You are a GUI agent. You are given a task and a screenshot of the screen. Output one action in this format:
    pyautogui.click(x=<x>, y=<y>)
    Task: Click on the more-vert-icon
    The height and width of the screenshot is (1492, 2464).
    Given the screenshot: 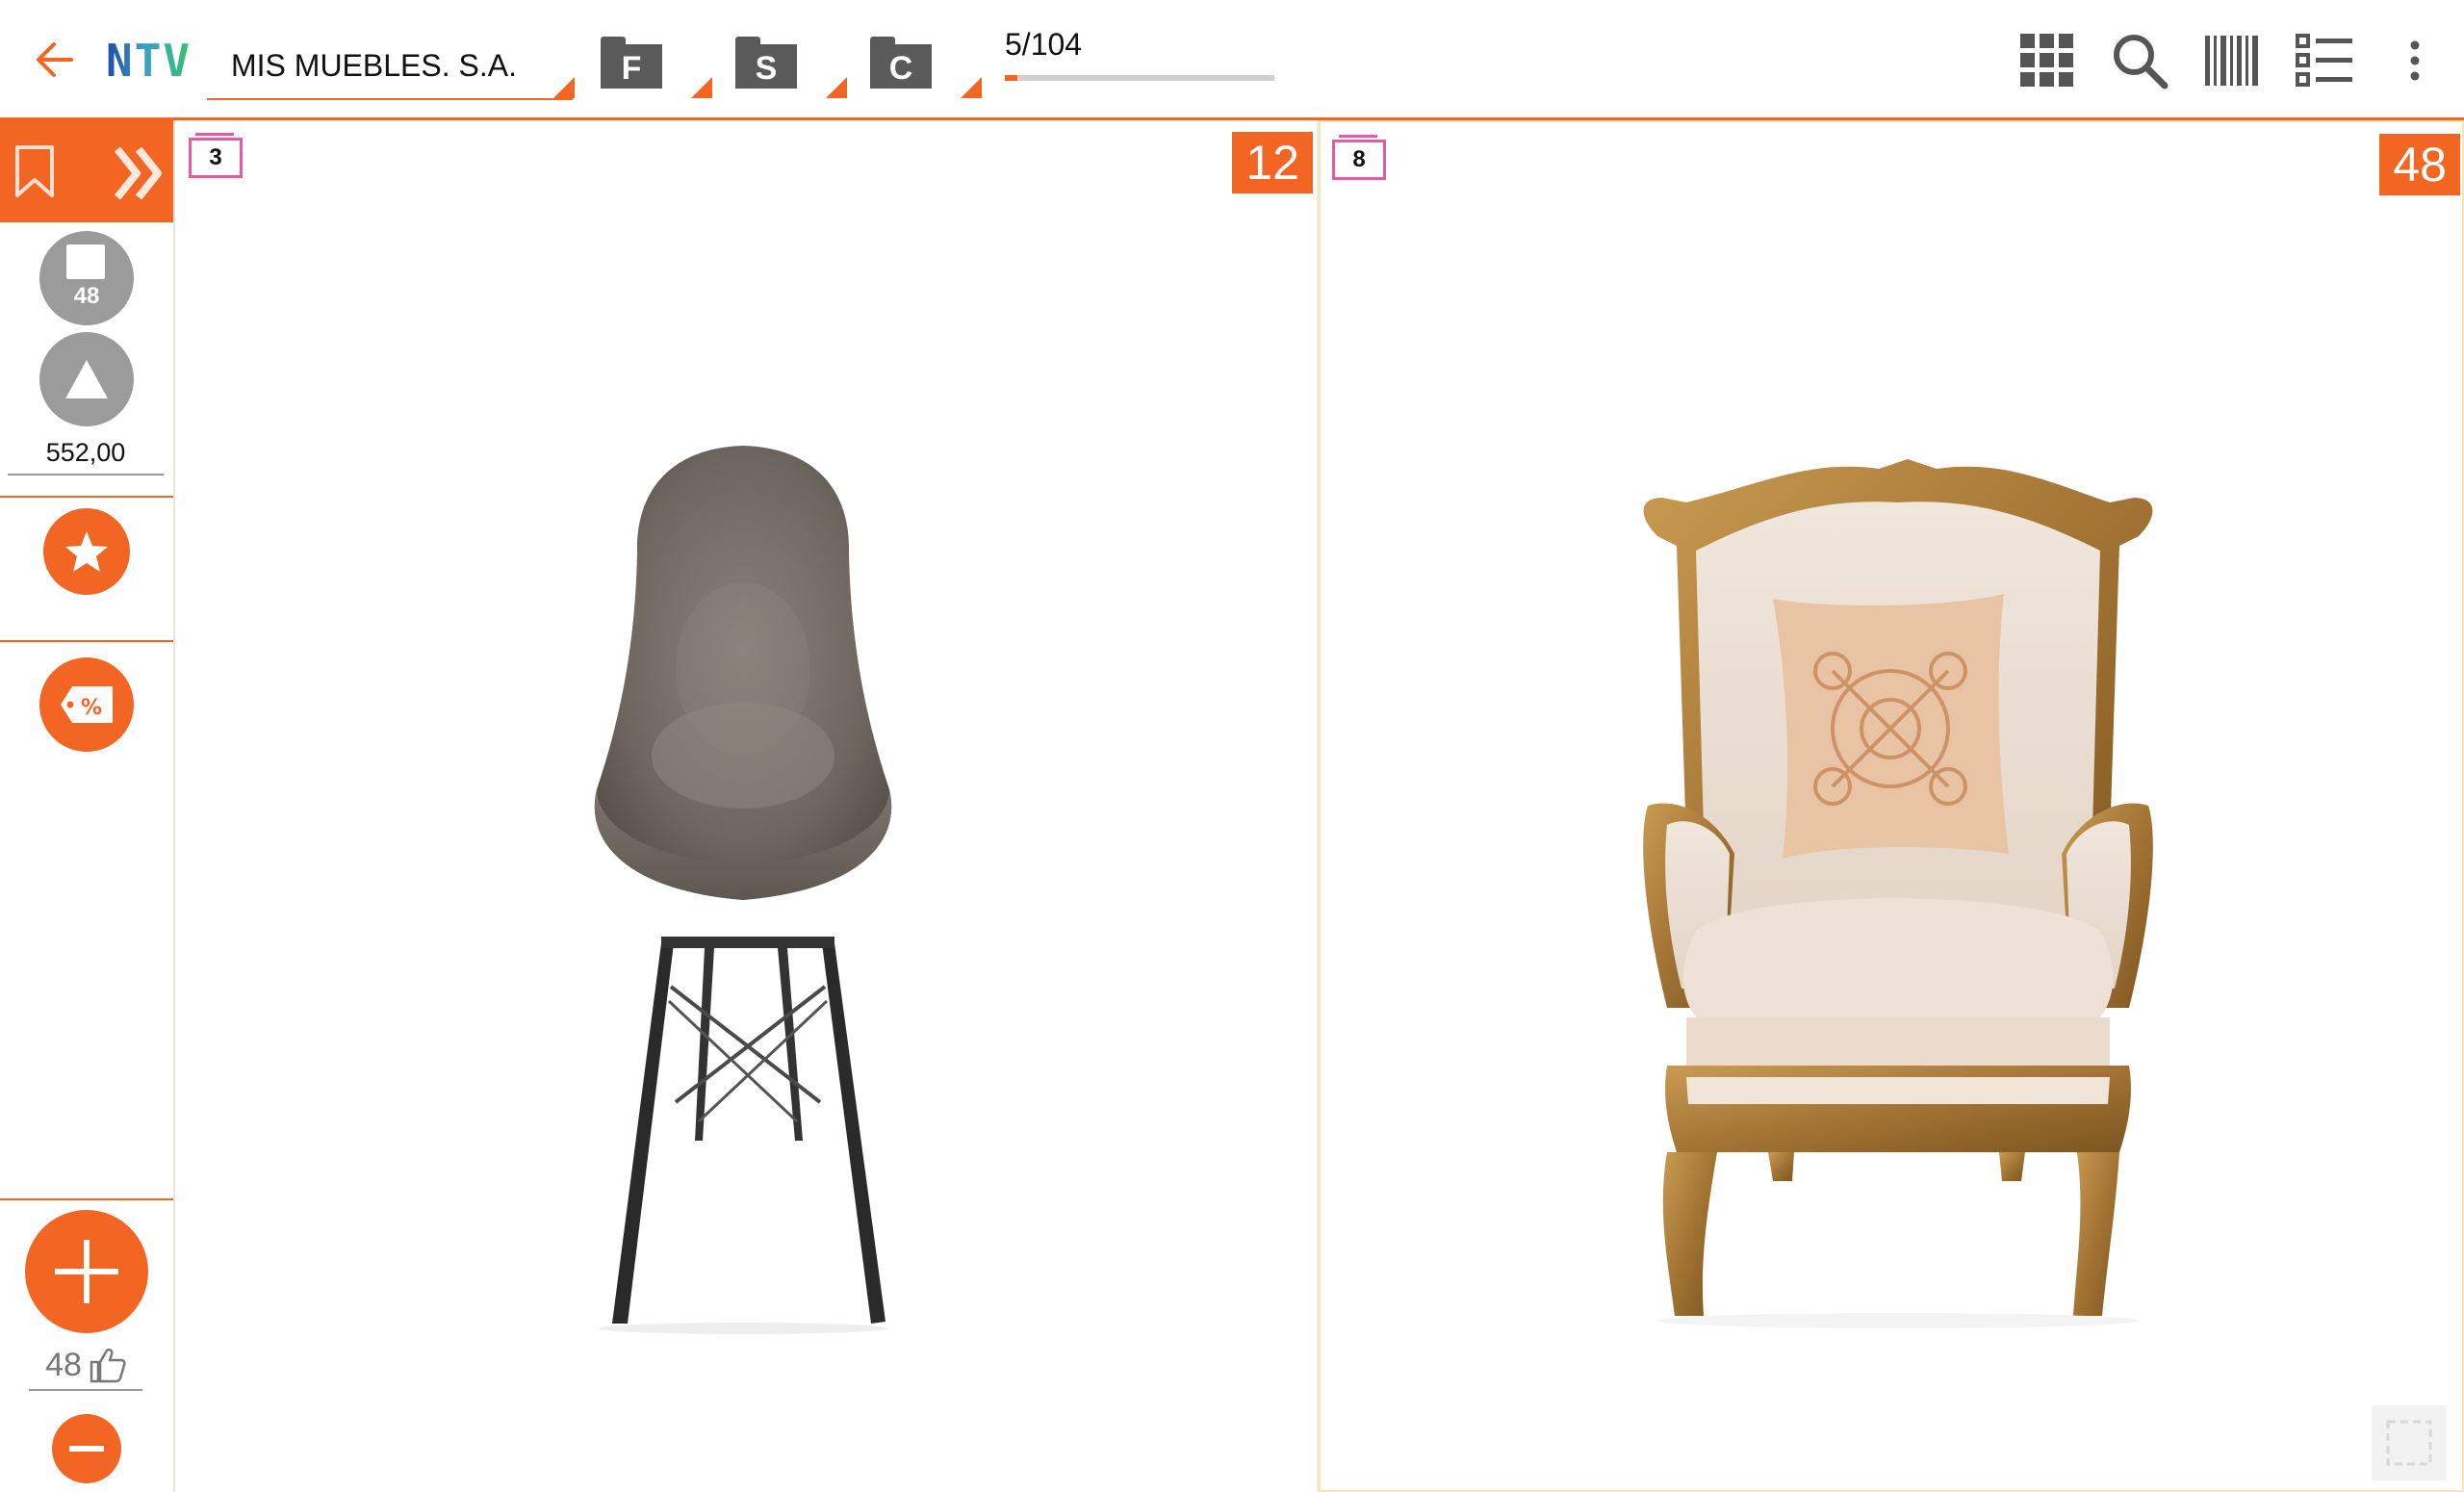 What is the action you would take?
    pyautogui.click(x=2415, y=60)
    